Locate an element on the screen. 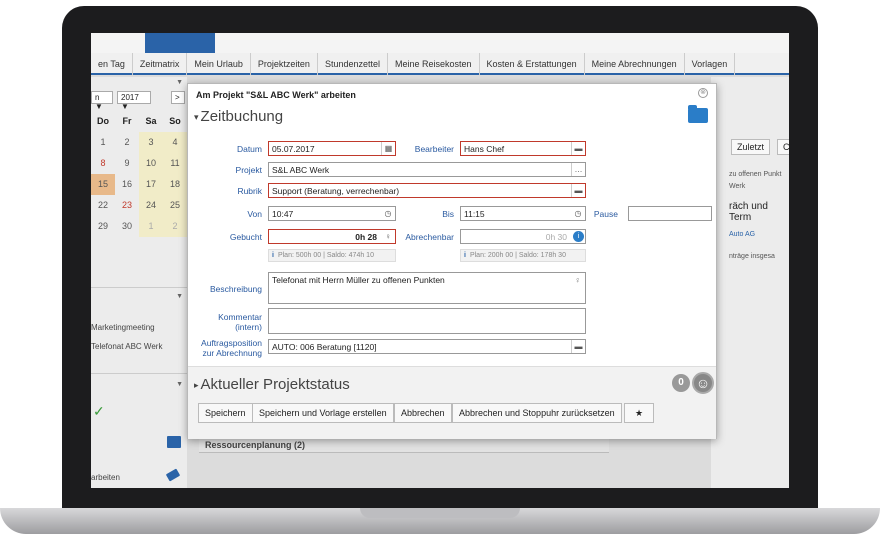 The height and width of the screenshot is (540, 880). calendar-day: 24 is located at coordinates (151, 205).